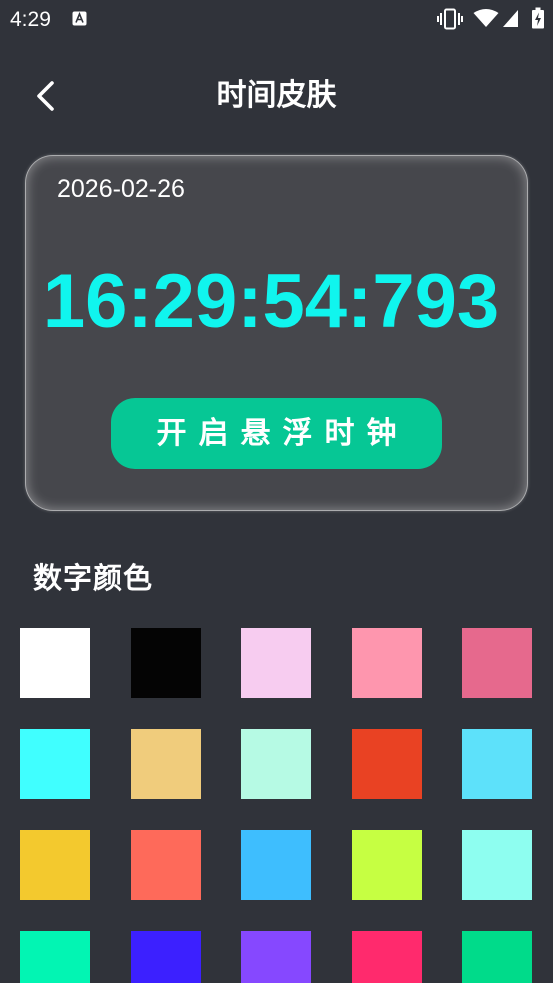  Describe the element at coordinates (93, 579) in the screenshot. I see `digit-color-section-title: 数字颜色` at that location.